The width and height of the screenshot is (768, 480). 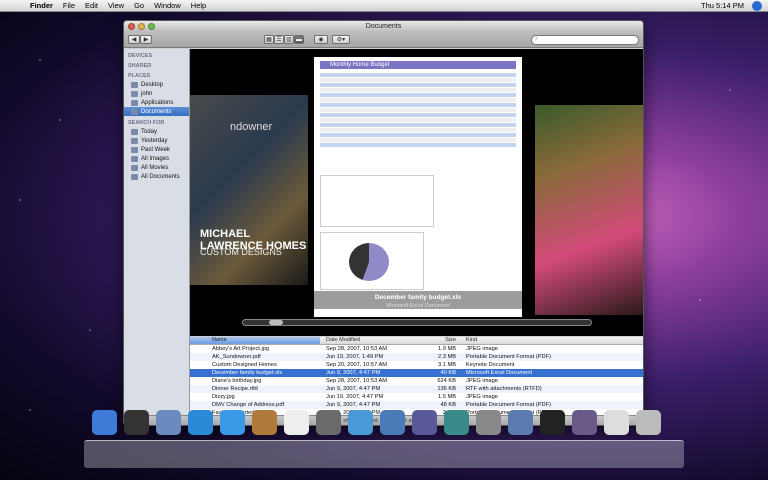 I want to click on dock-finder-icon, so click(x=104, y=422).